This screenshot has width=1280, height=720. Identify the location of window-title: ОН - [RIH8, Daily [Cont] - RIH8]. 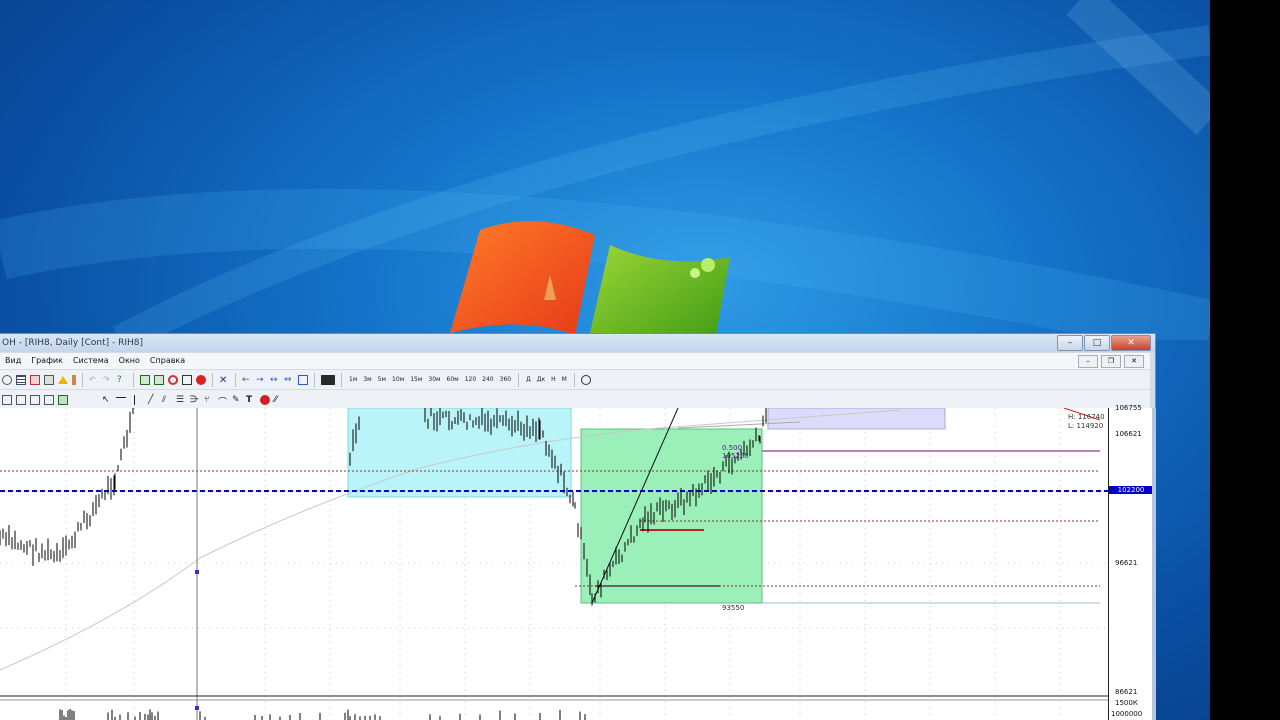
(73, 343).